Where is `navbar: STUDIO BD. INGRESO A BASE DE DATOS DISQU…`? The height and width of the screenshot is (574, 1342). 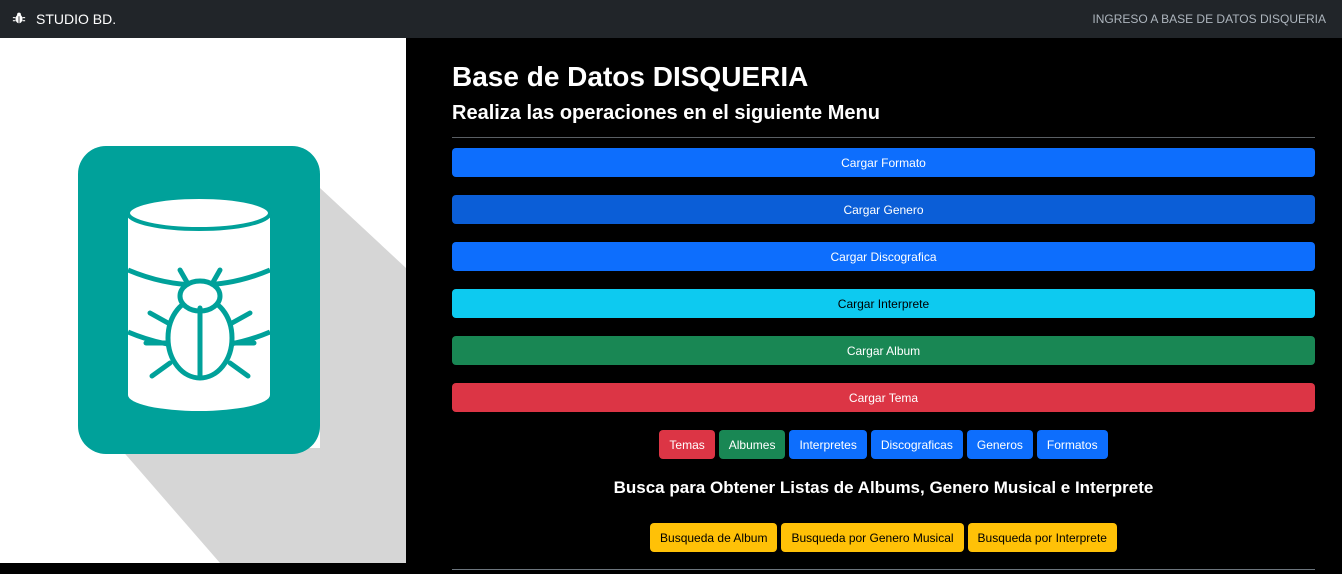 navbar: STUDIO BD. INGRESO A BASE DE DATOS DISQU… is located at coordinates (671, 19).